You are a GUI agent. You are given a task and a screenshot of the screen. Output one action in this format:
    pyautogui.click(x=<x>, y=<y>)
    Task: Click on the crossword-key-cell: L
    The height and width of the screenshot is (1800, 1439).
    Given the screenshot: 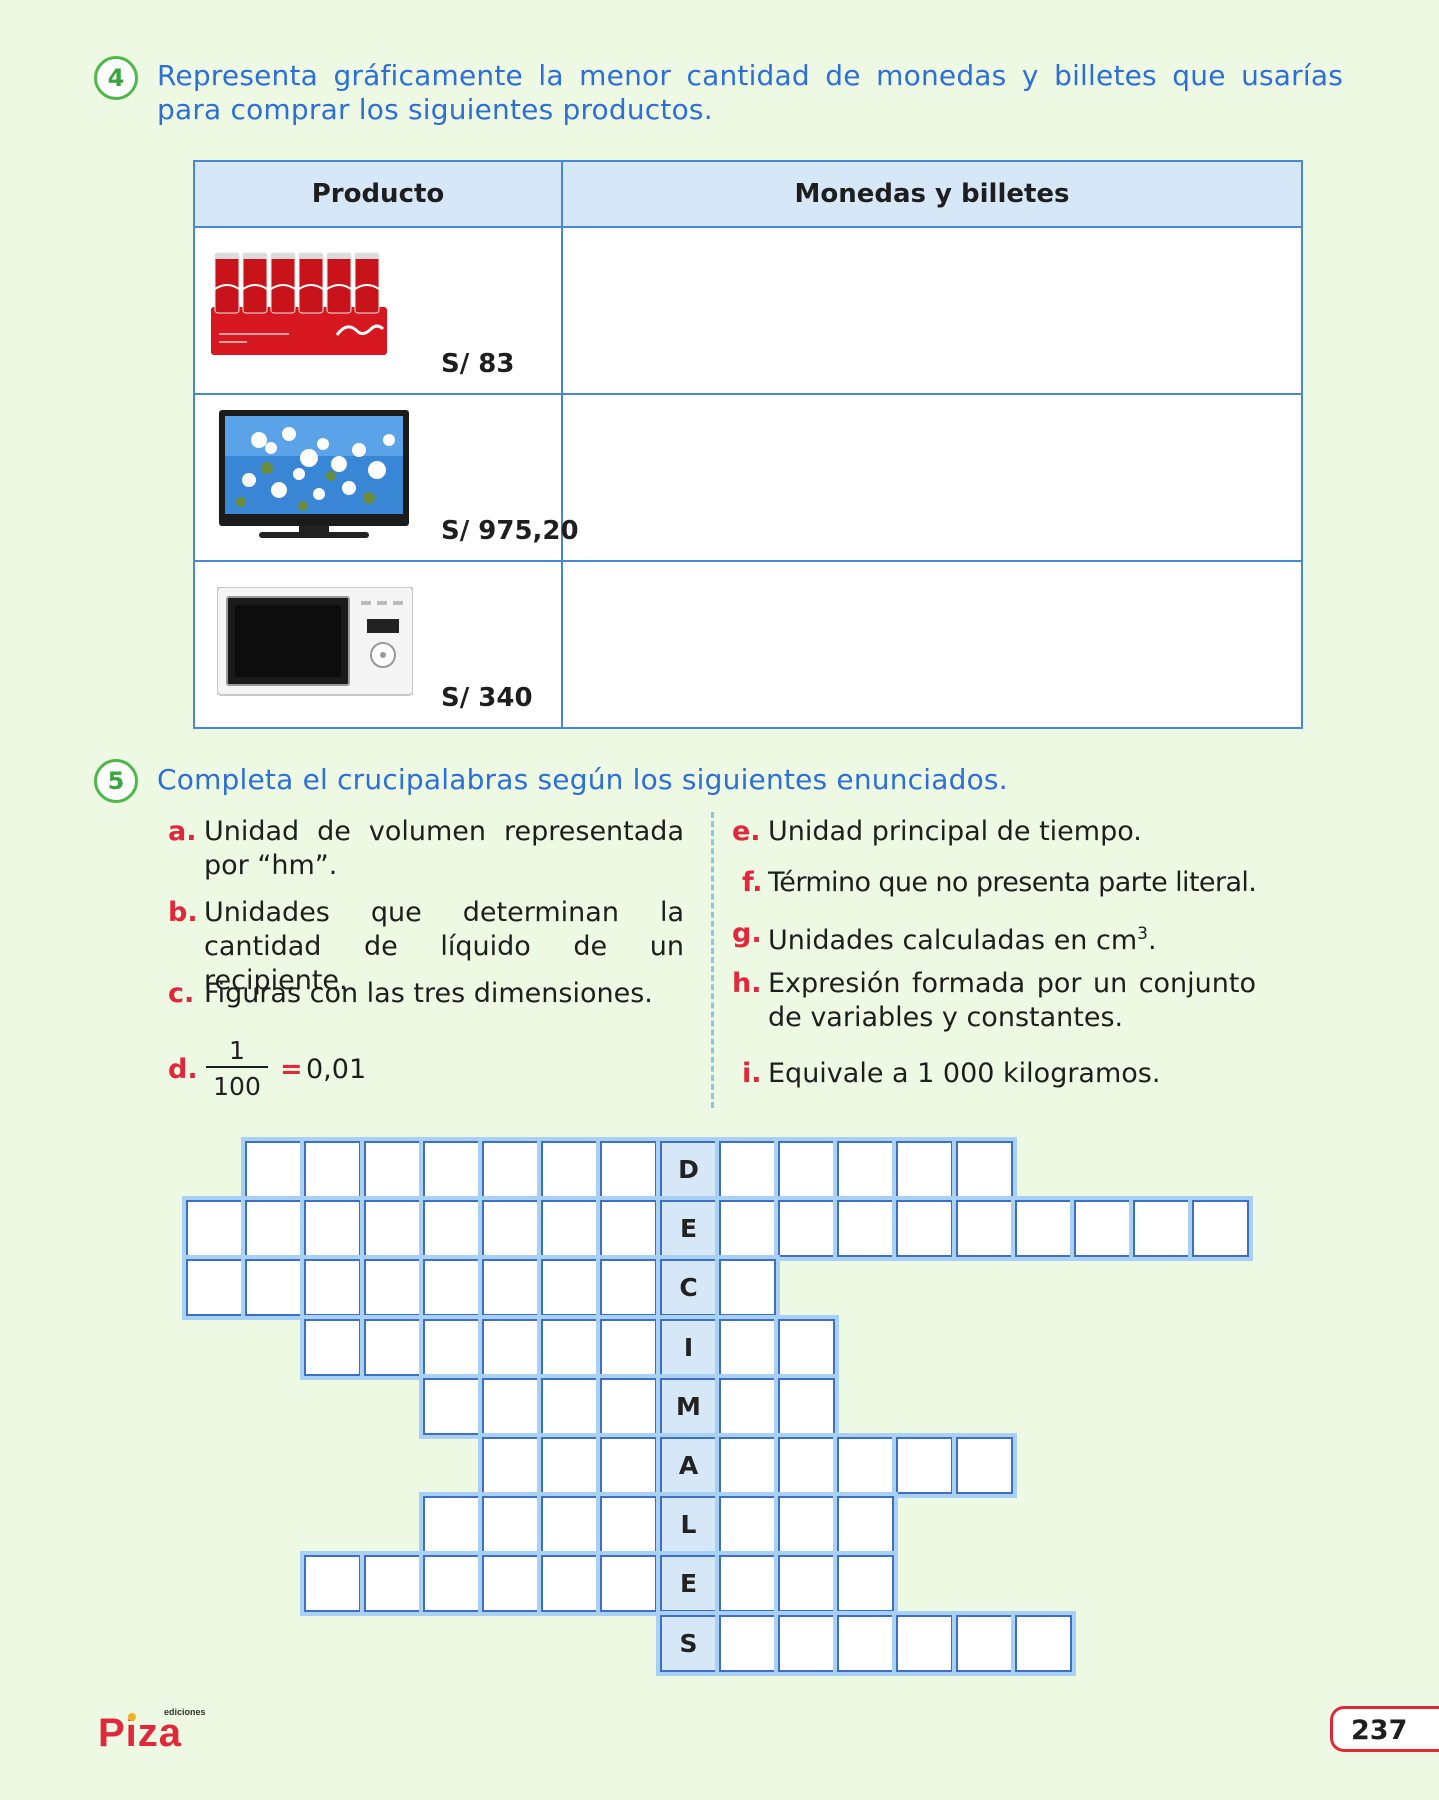 What is the action you would take?
    pyautogui.click(x=688, y=1524)
    